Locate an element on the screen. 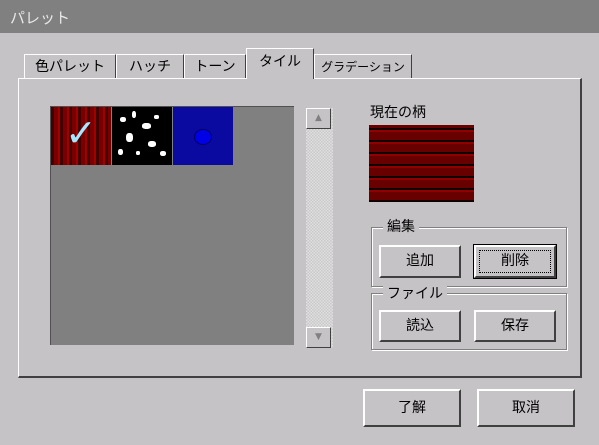  save-button: 保存 is located at coordinates (515, 326).